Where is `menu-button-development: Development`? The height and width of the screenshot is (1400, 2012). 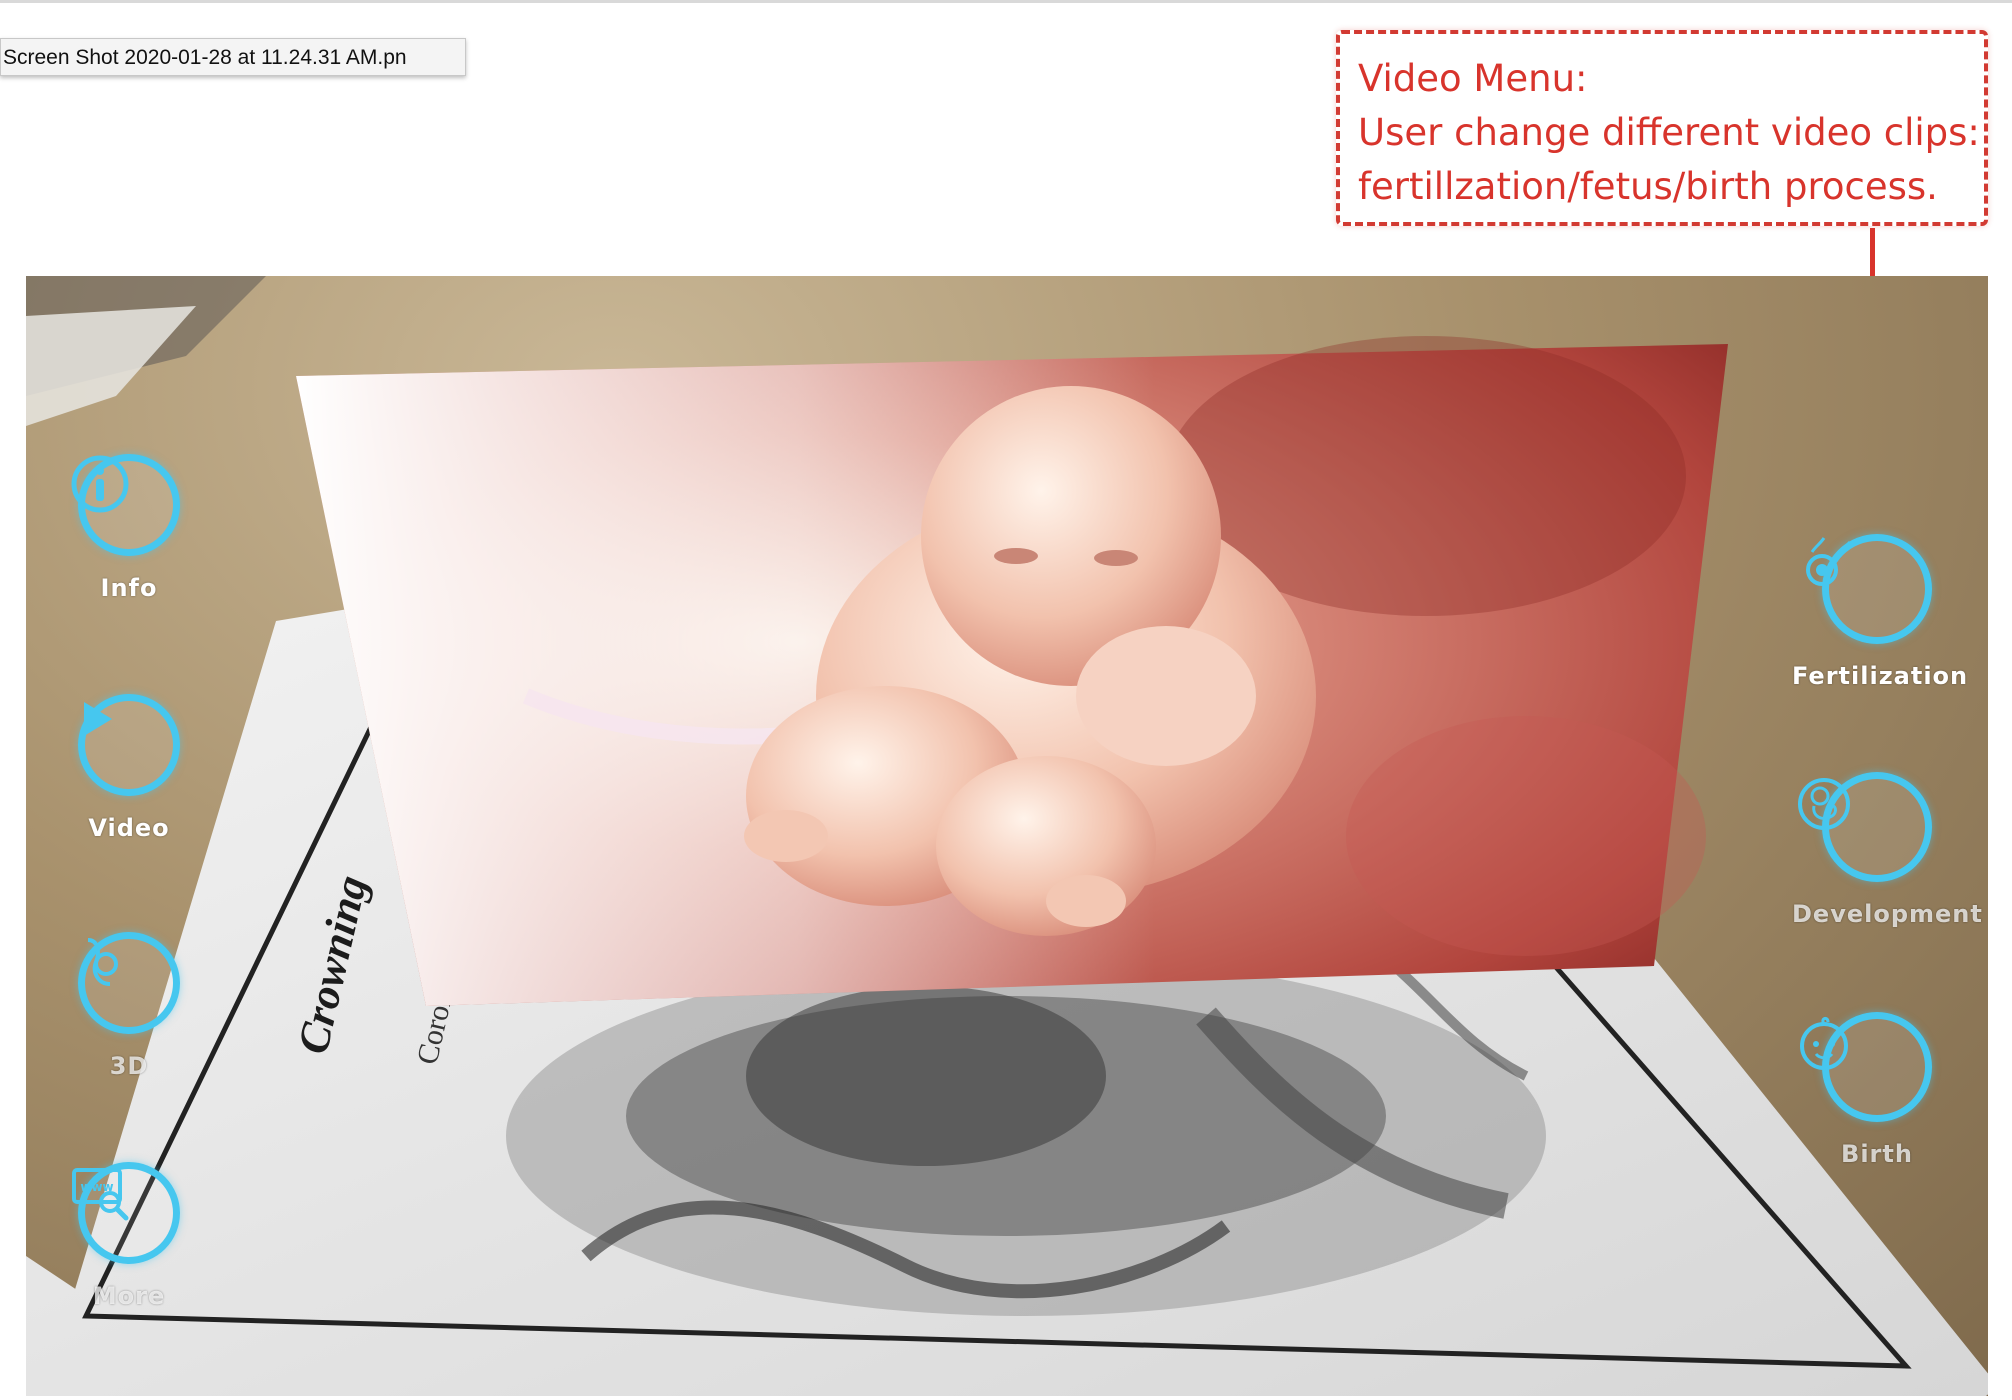
menu-button-development: Development is located at coordinates (1887, 850).